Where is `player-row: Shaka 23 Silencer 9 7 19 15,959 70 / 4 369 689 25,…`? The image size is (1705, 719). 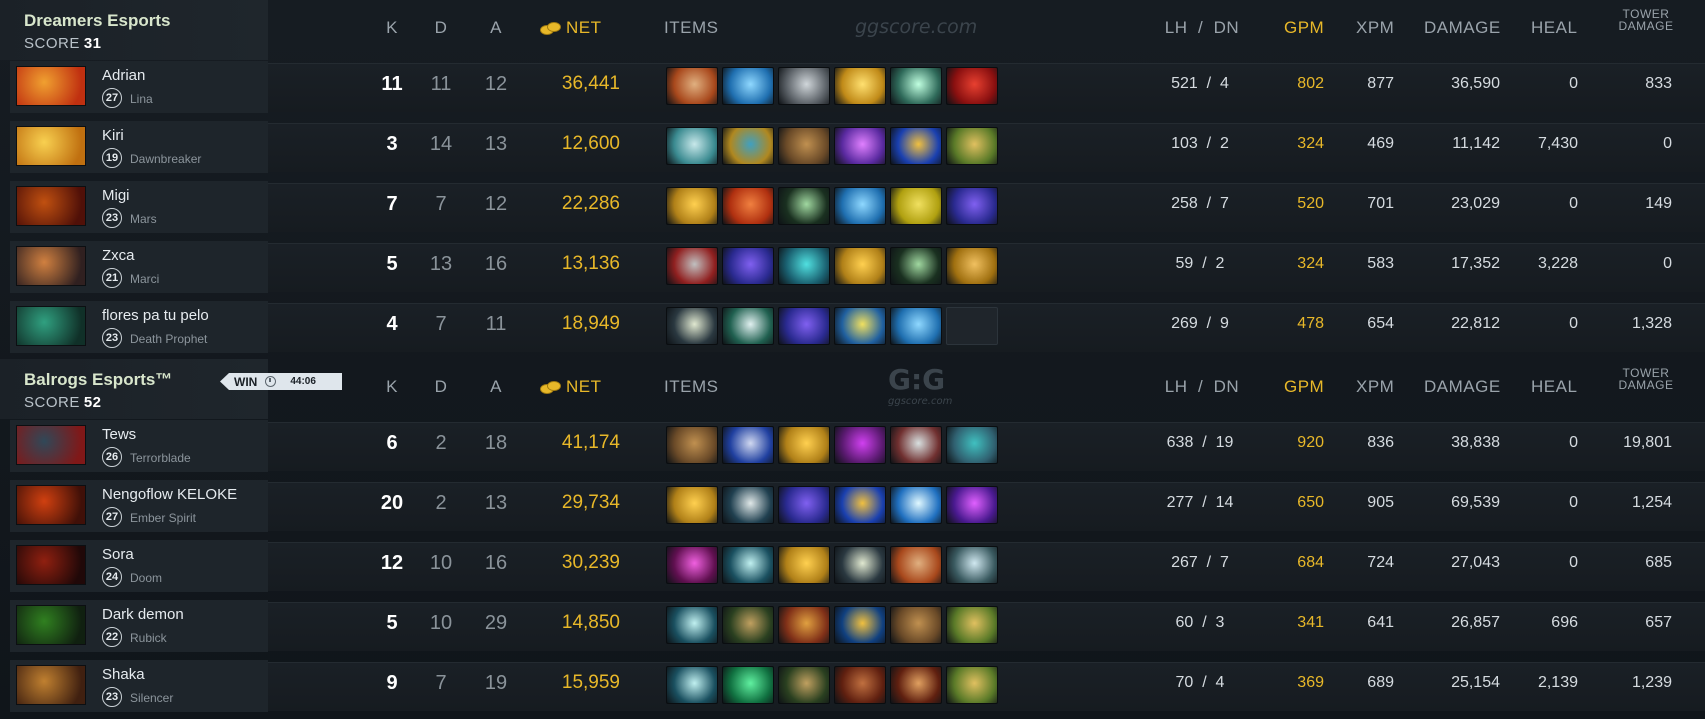
player-row: Shaka 23 Silencer 9 7 19 15,959 70 / 4 369 689 25,… is located at coordinates (852, 686).